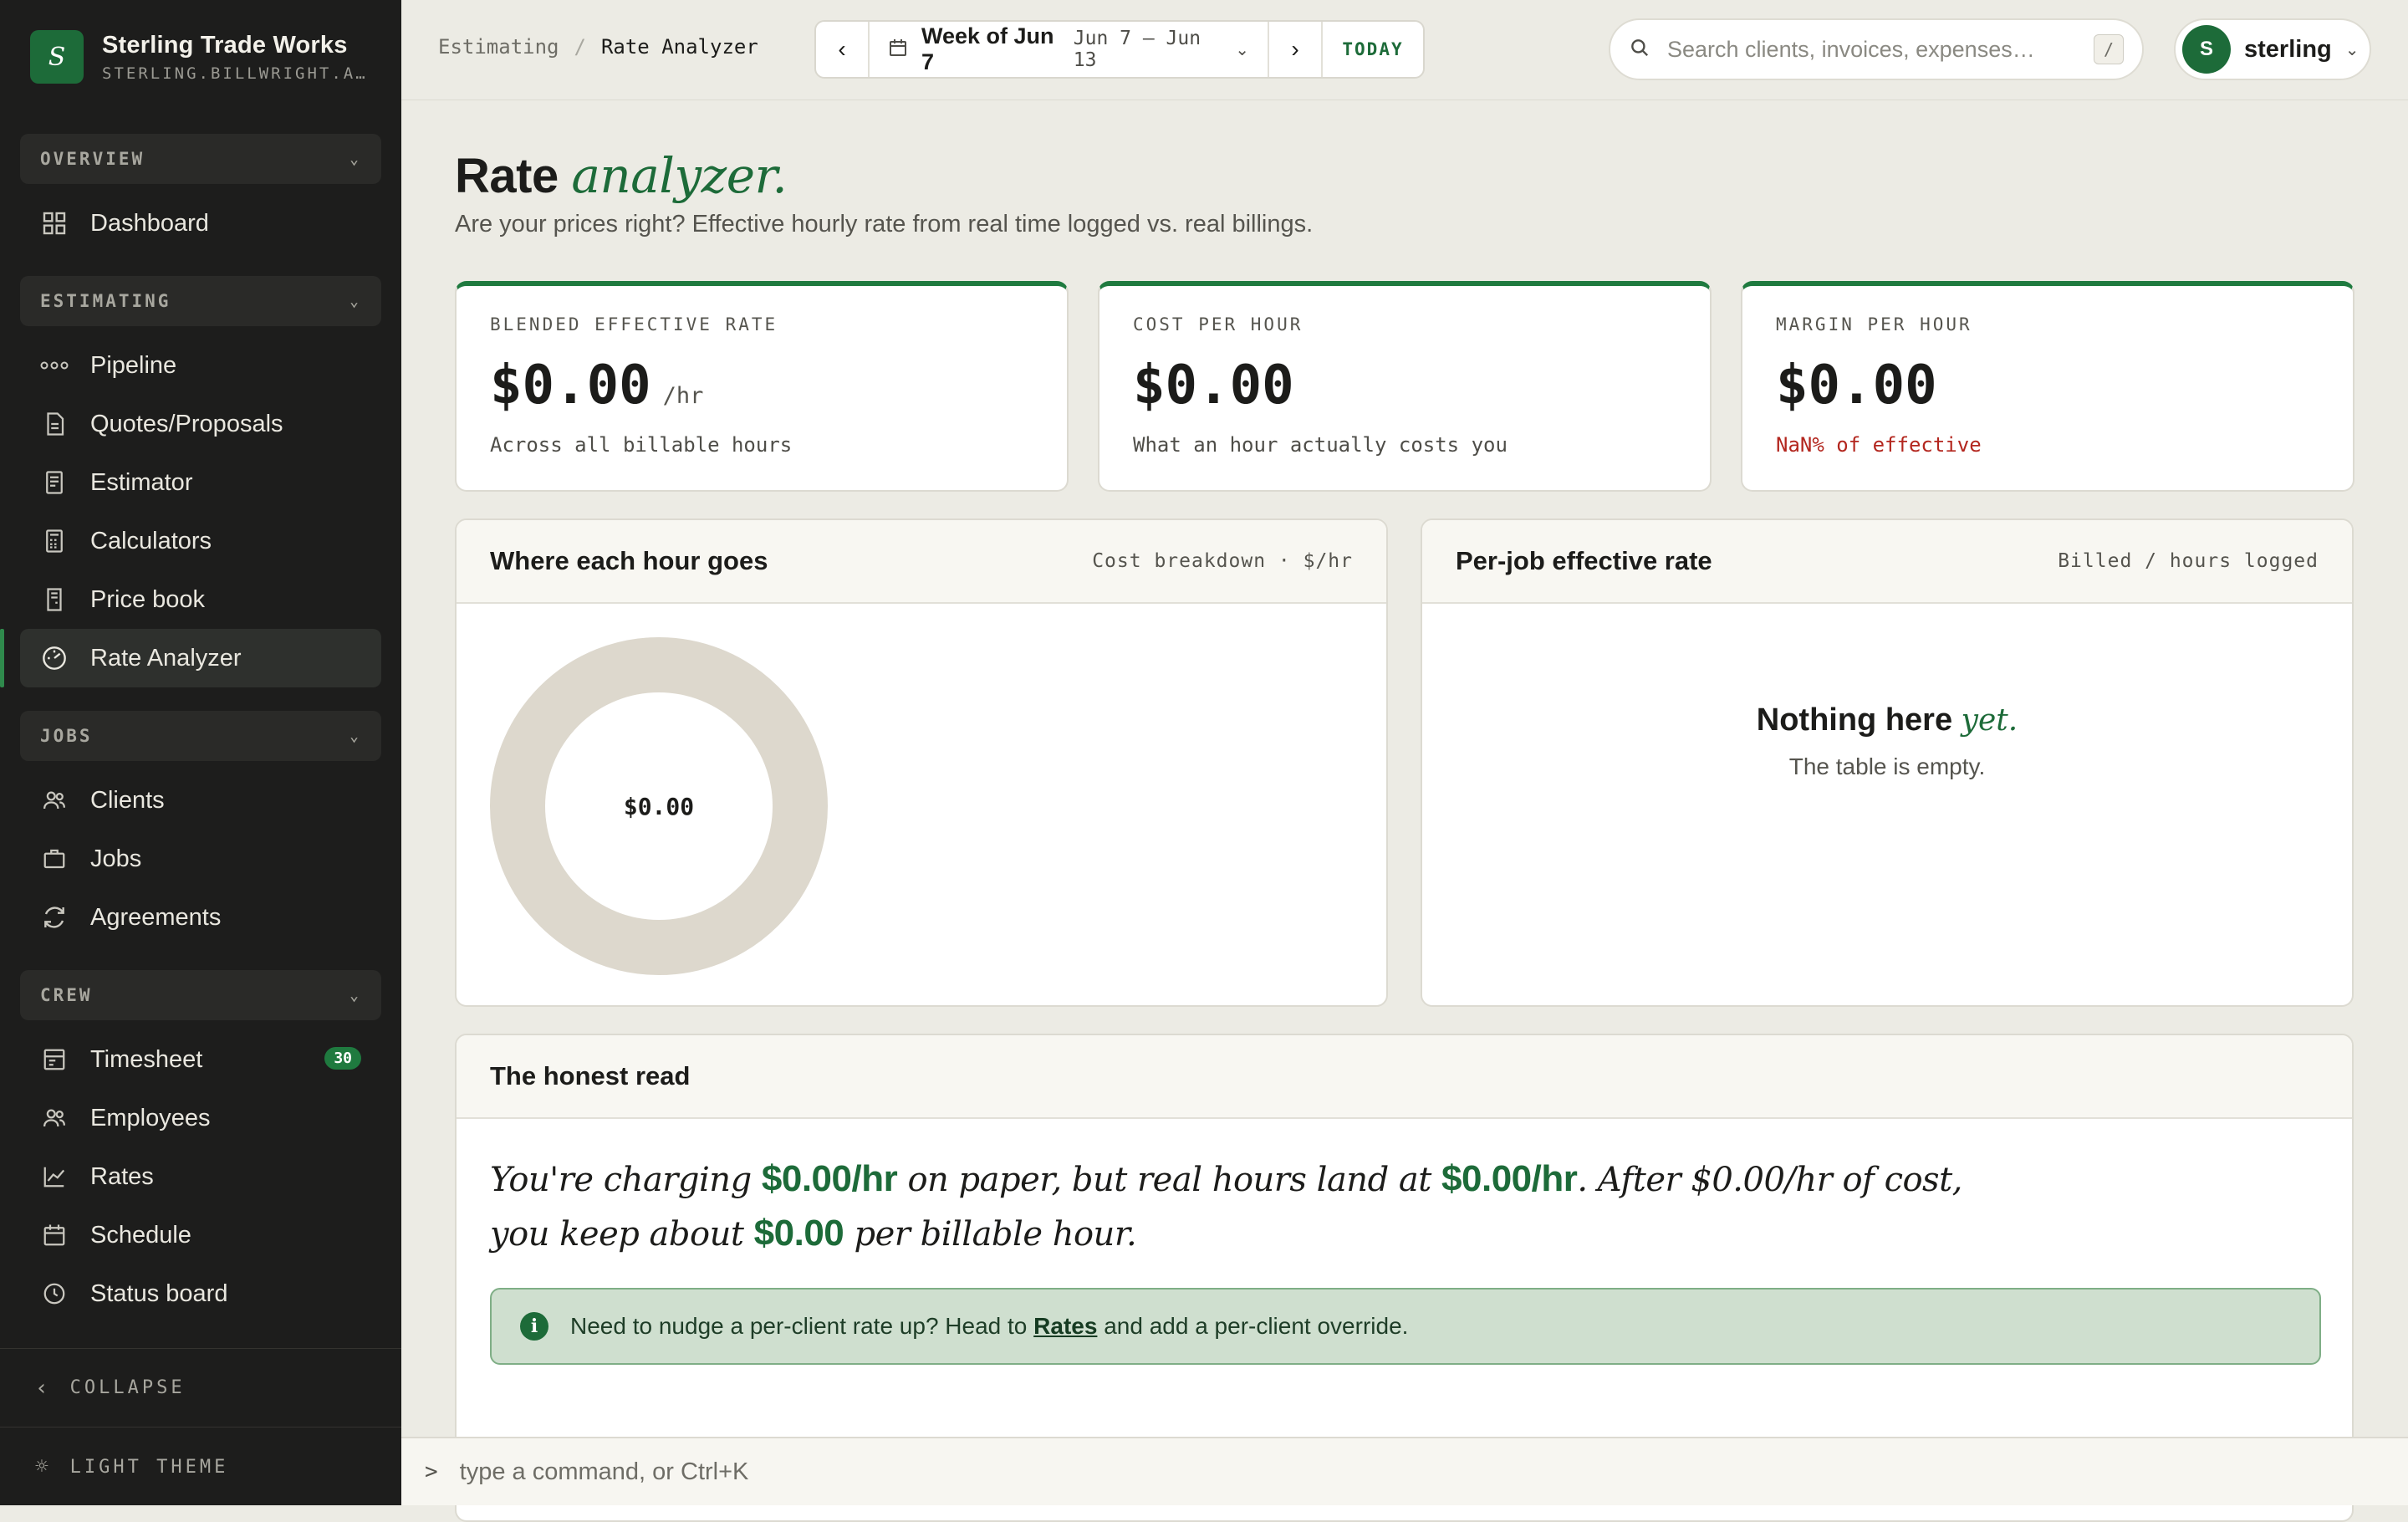 The height and width of the screenshot is (1522, 2408). Describe the element at coordinates (127, 800) in the screenshot. I see `sidebar-item-label: Clients` at that location.